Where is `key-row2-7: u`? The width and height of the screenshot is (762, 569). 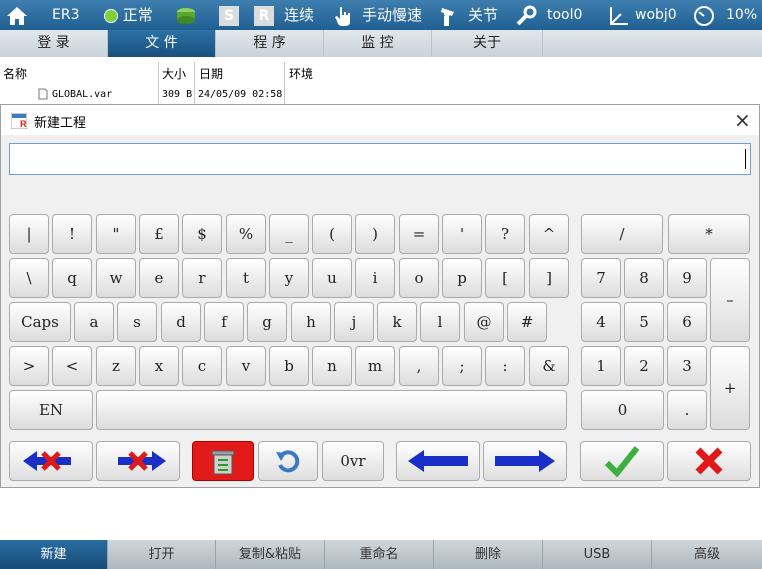
key-row2-7: u is located at coordinates (332, 278).